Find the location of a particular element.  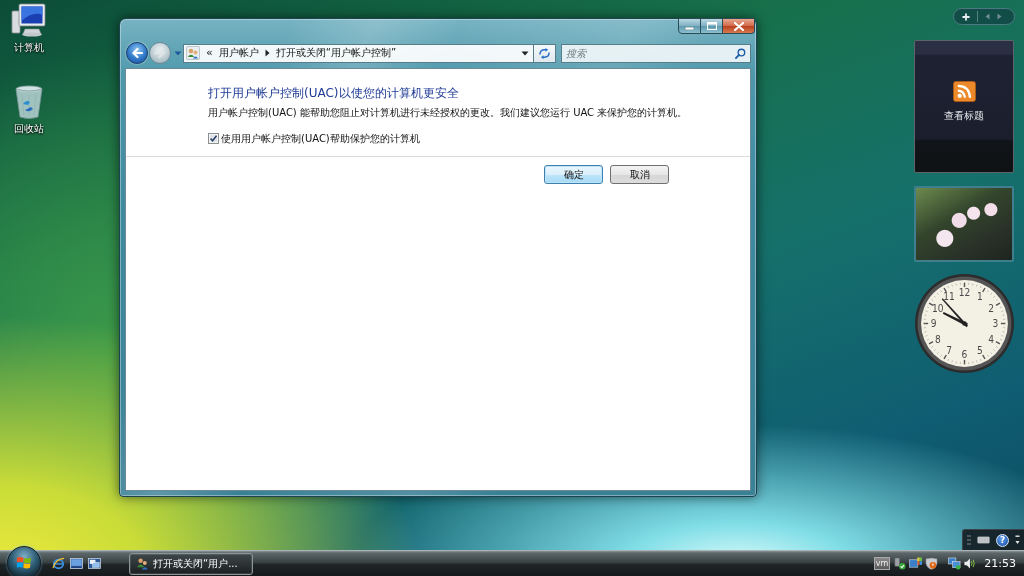

breadcrumb-link: 用户帐户 is located at coordinates (238, 53).